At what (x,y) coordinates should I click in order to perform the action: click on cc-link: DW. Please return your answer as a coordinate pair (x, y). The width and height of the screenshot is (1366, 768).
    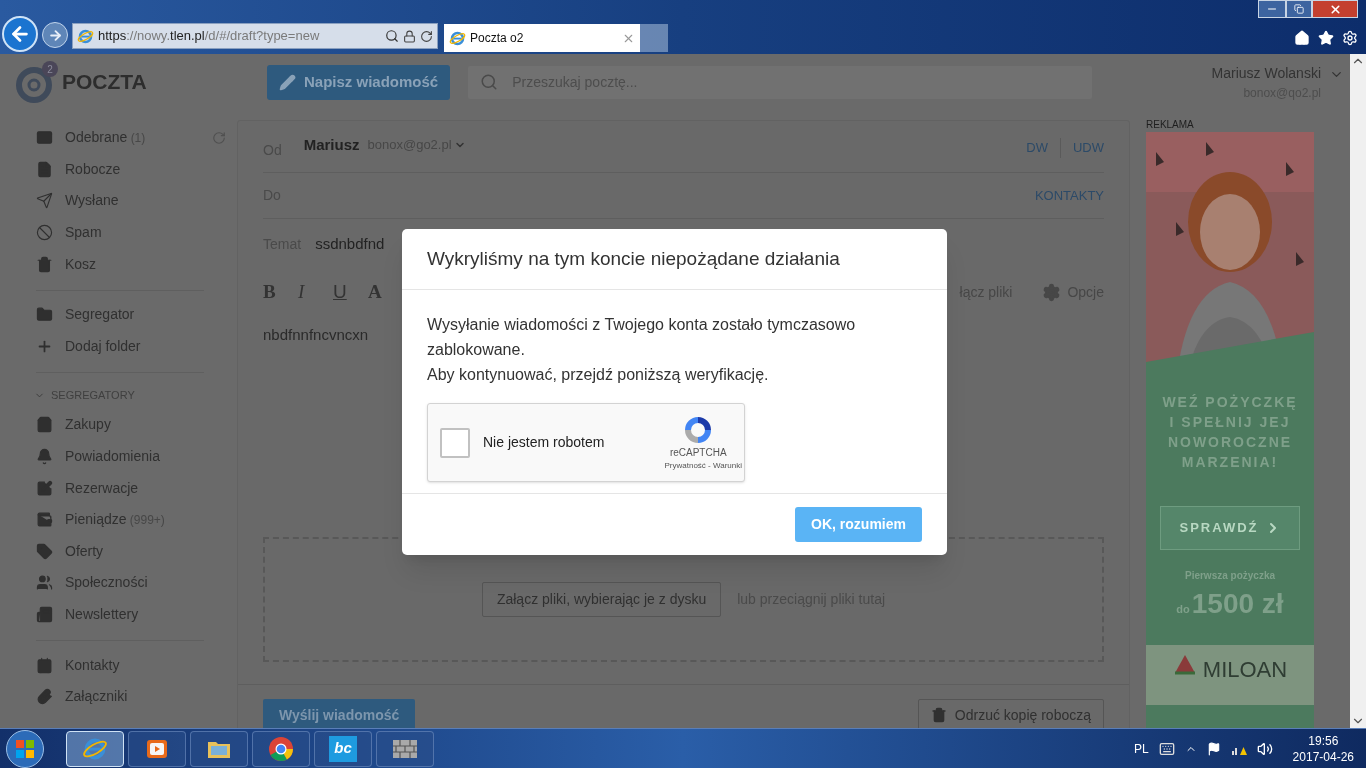
    Looking at the image, I should click on (1037, 148).